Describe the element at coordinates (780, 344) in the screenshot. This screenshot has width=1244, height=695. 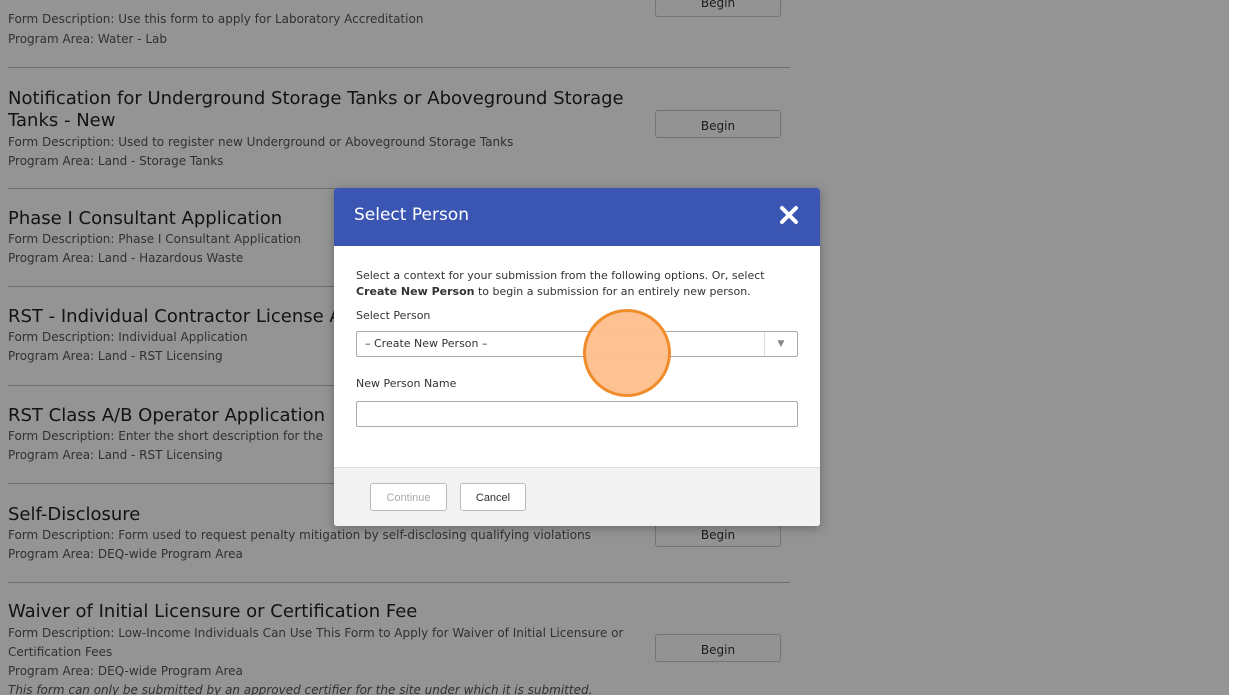
I see `chevron-down-icon: ▼` at that location.